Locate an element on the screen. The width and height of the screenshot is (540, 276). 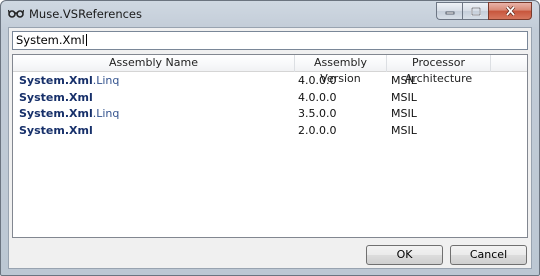
search-input-value: System.Xml is located at coordinates (50, 40).